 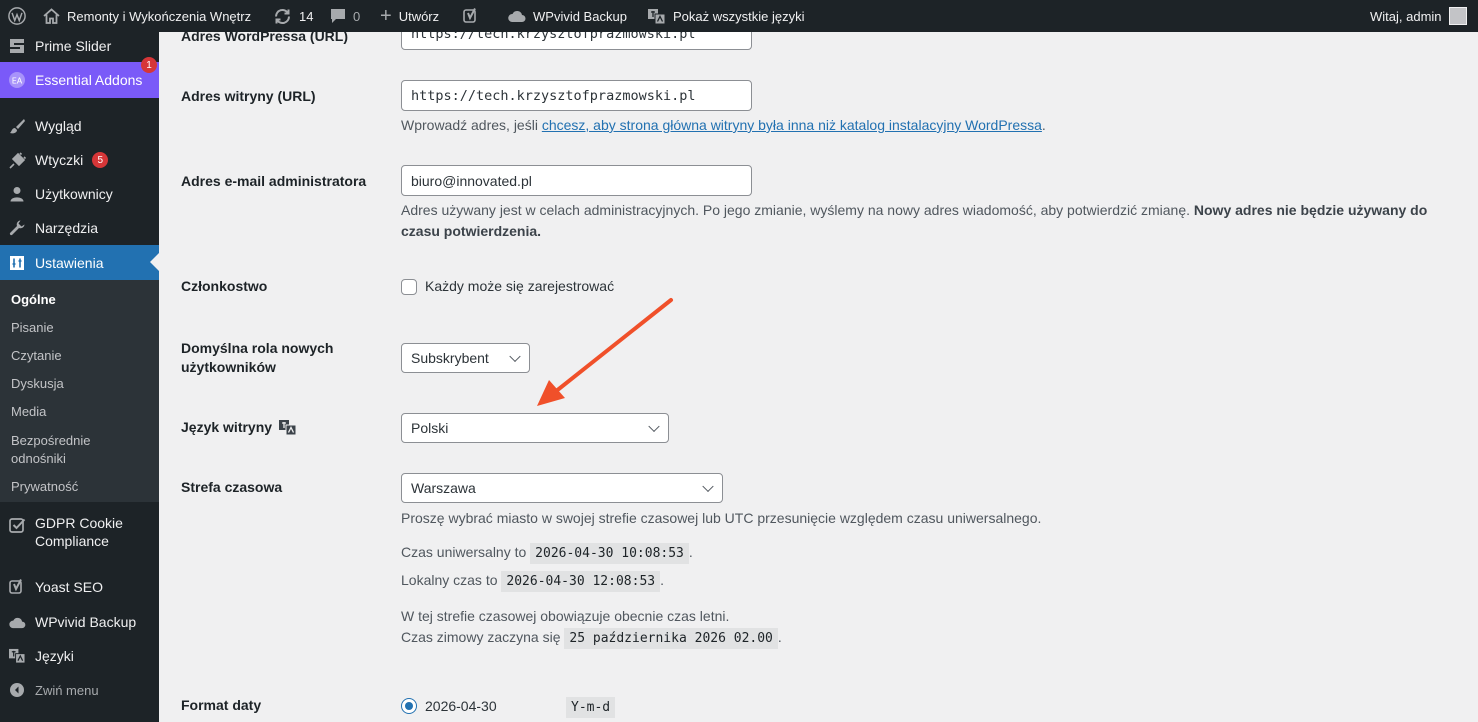 I want to click on timezone-select: Warszawa, so click(x=562, y=488).